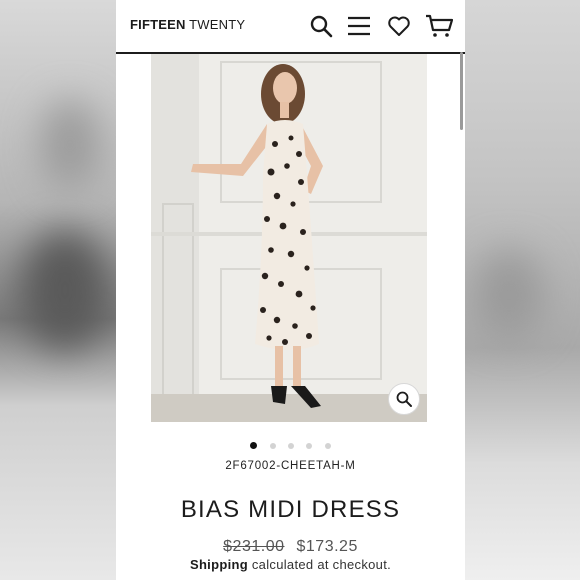  Describe the element at coordinates (290, 27) in the screenshot. I see `site-header: FIFTEEN TWENTY` at that location.